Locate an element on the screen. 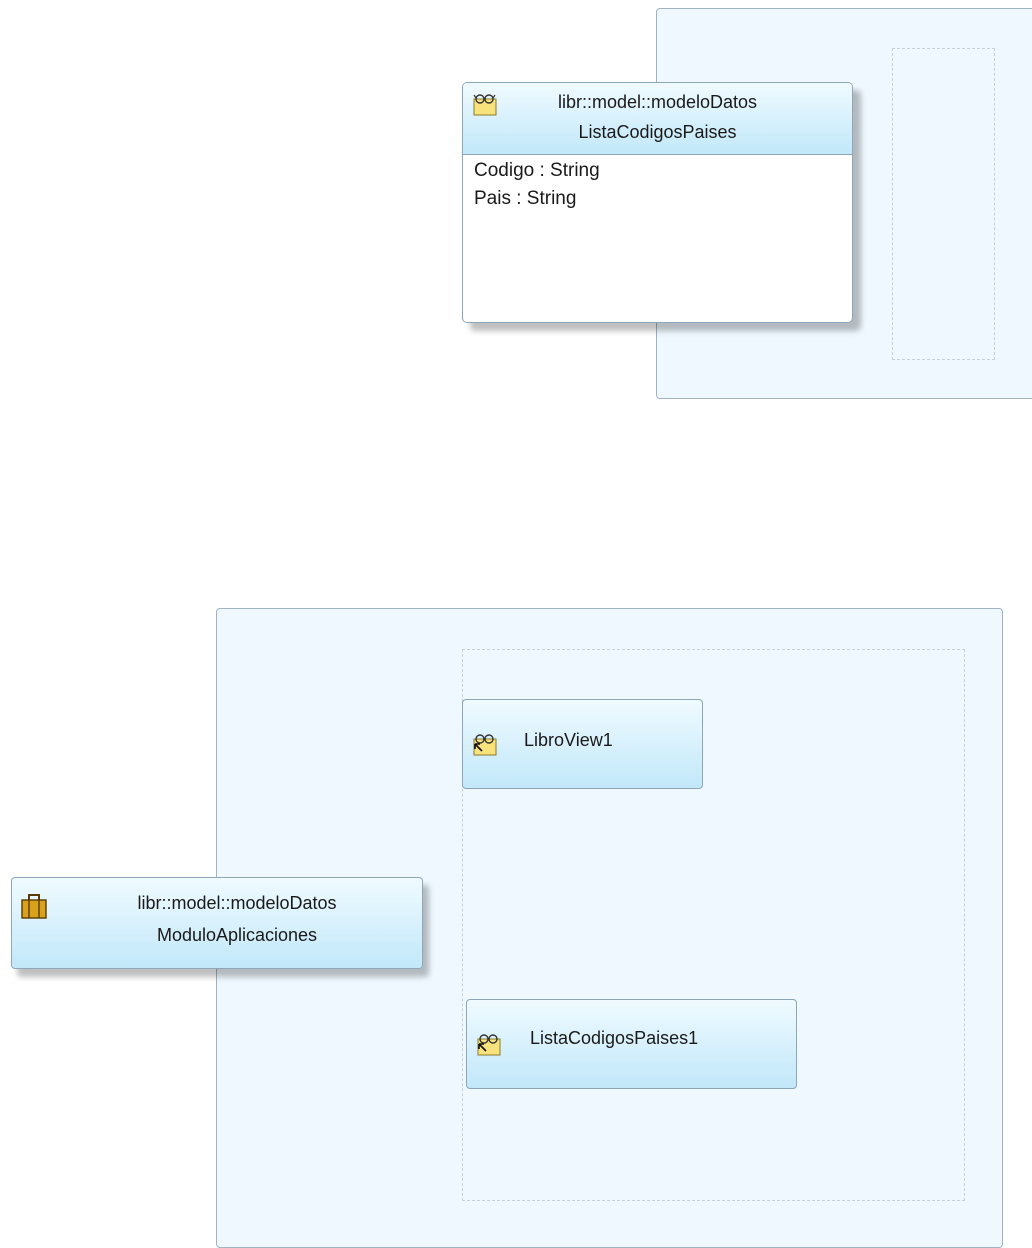 The height and width of the screenshot is (1248, 1032). view-instance-name: LibroView1 is located at coordinates (568, 740).